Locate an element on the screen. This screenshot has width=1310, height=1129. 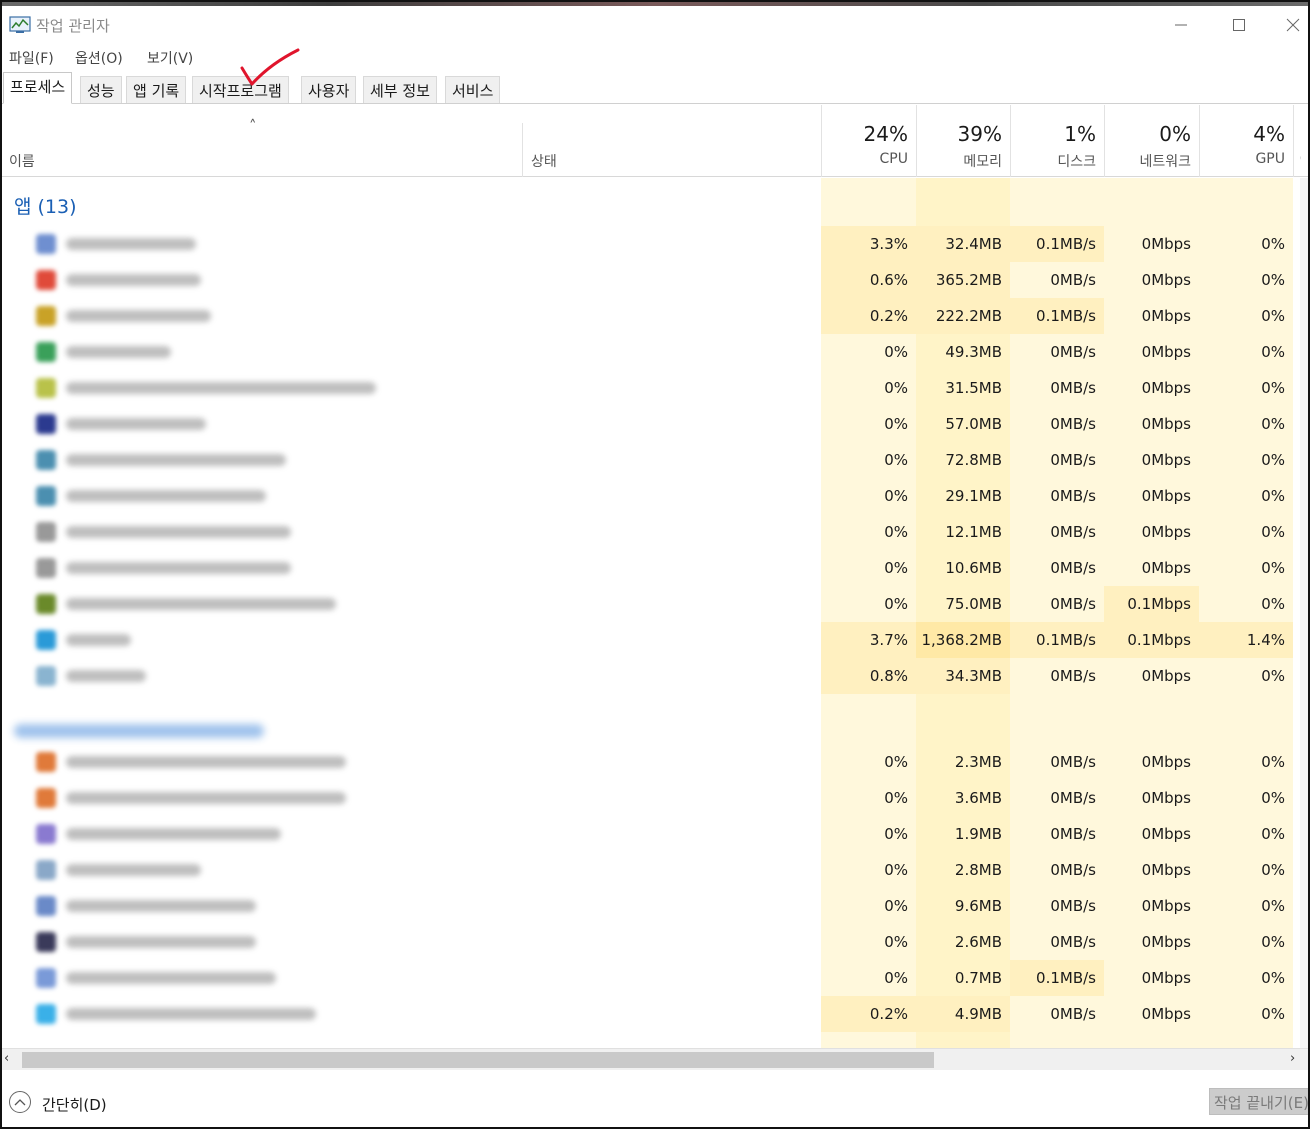
menu-file: 파일(F) is located at coordinates (31, 58).